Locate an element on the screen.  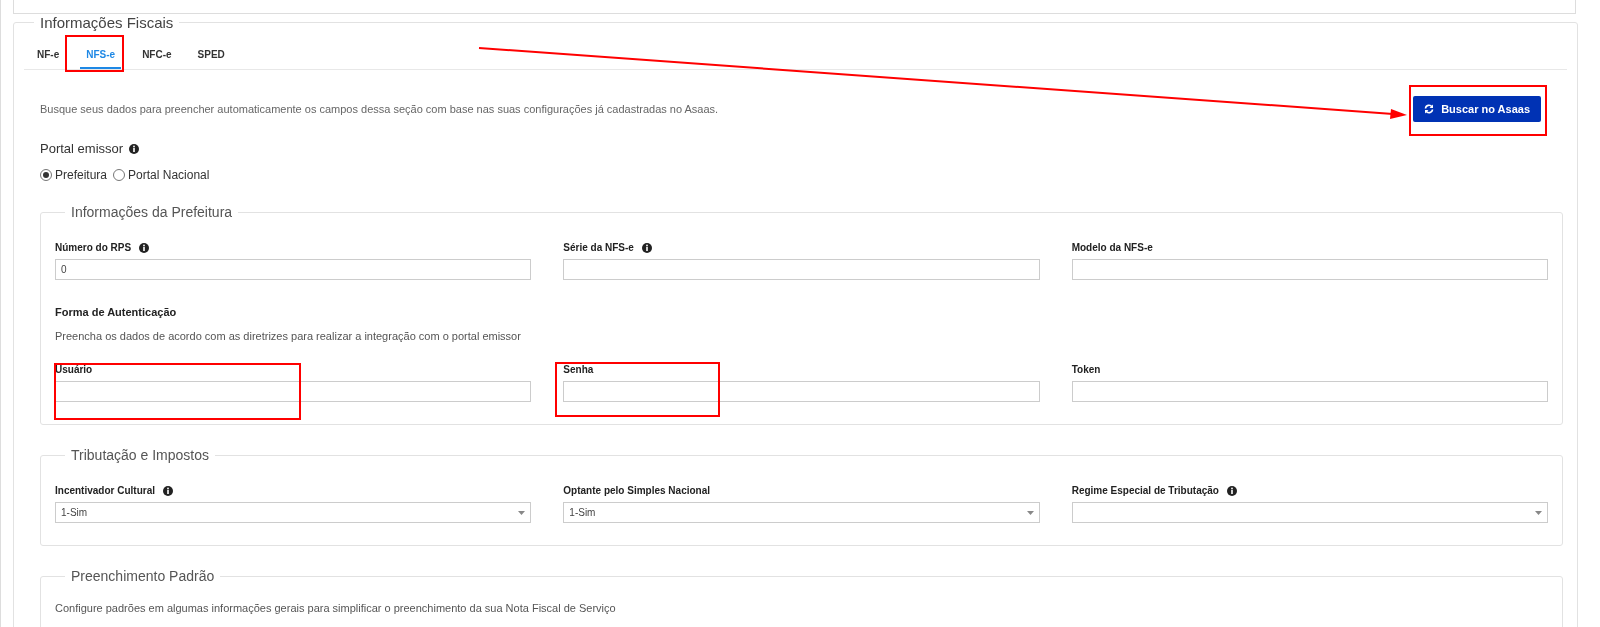
tab: SPED is located at coordinates (211, 59).